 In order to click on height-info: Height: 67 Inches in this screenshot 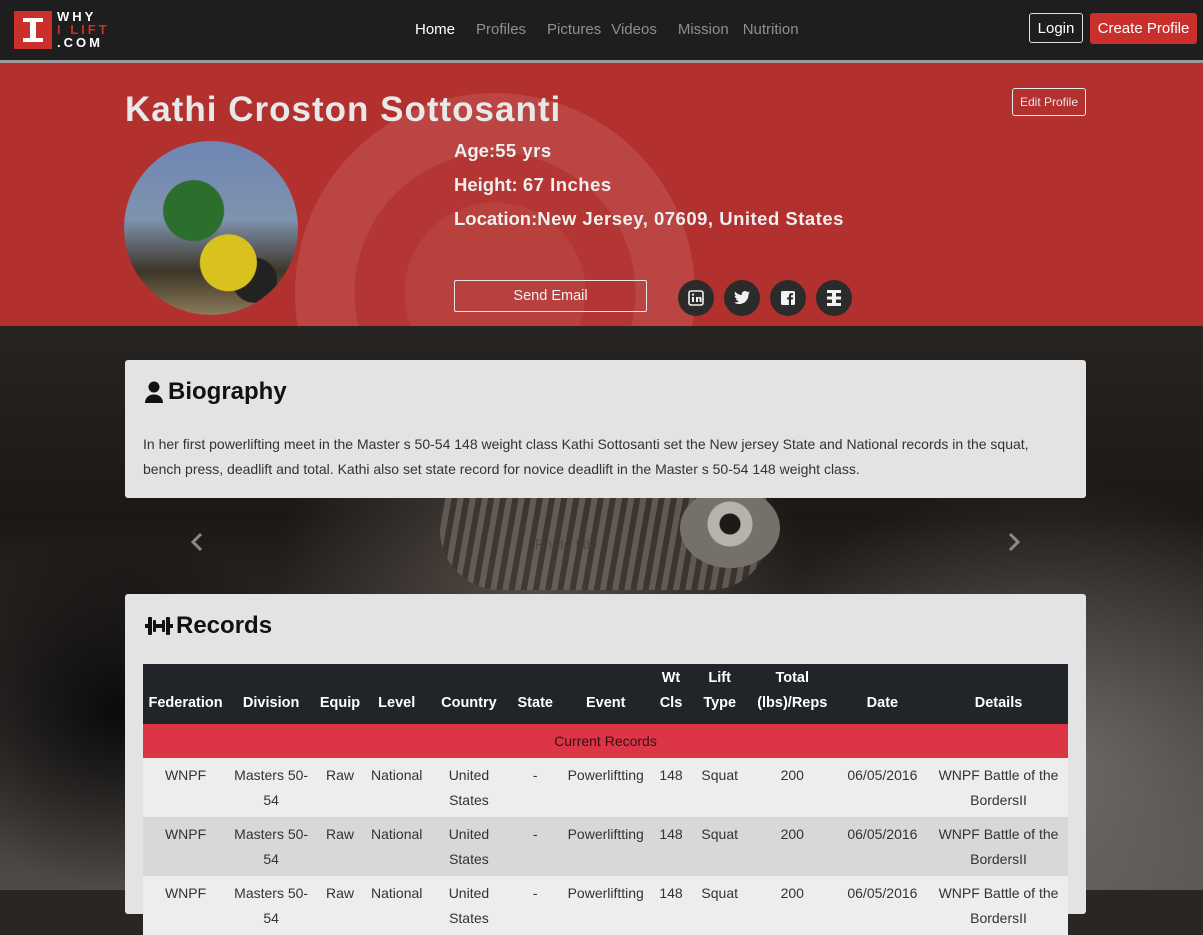, I will do `click(533, 185)`.